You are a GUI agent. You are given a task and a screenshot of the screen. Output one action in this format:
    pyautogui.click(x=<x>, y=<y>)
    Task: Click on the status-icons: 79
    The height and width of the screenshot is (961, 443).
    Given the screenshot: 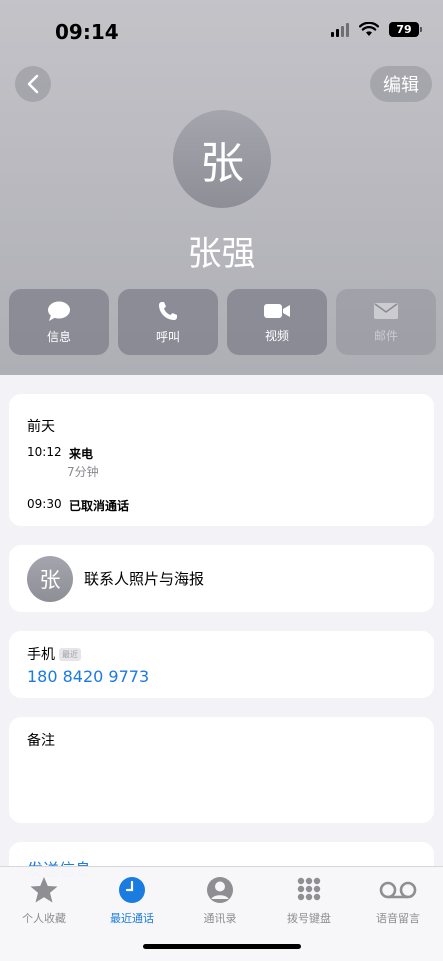 What is the action you would take?
    pyautogui.click(x=376, y=29)
    